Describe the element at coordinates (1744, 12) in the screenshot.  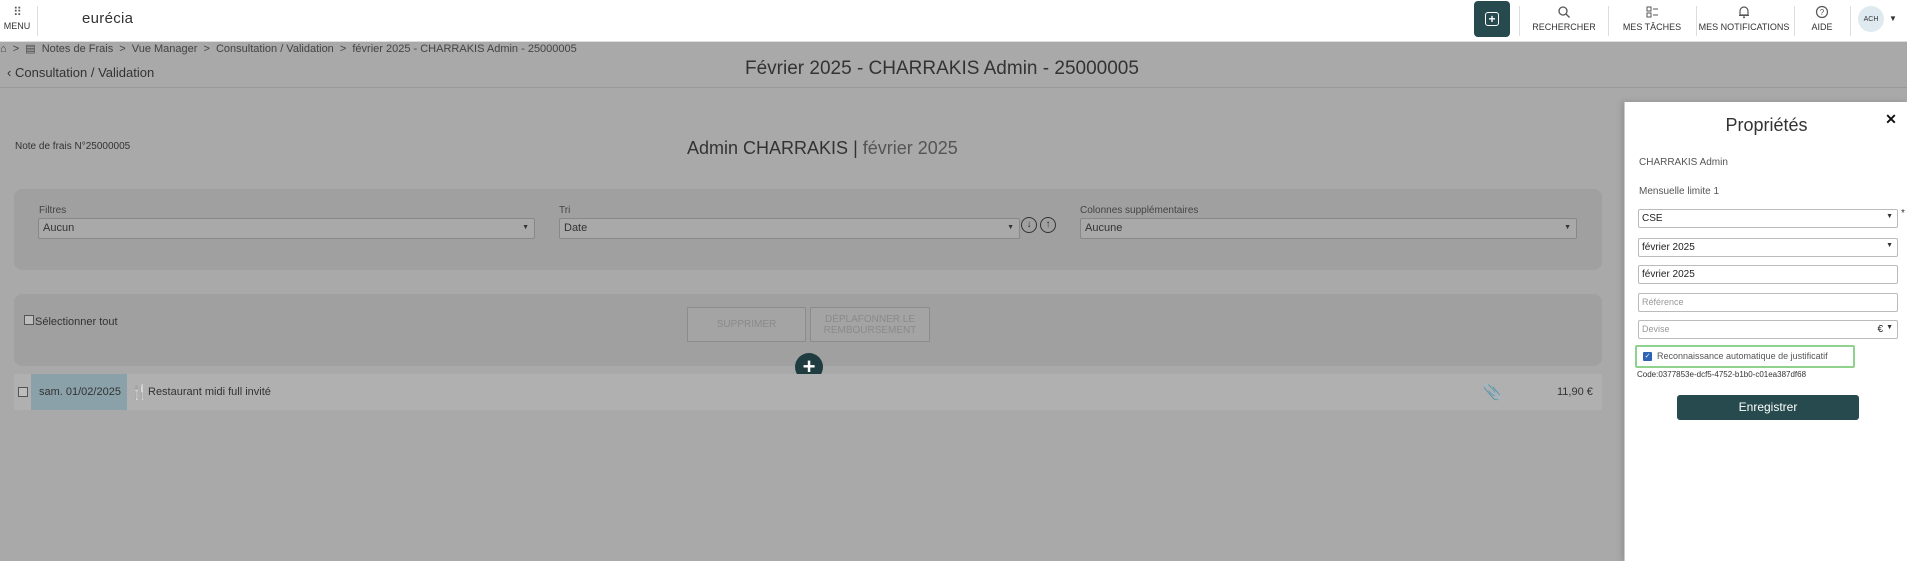
I see `bell-icon` at that location.